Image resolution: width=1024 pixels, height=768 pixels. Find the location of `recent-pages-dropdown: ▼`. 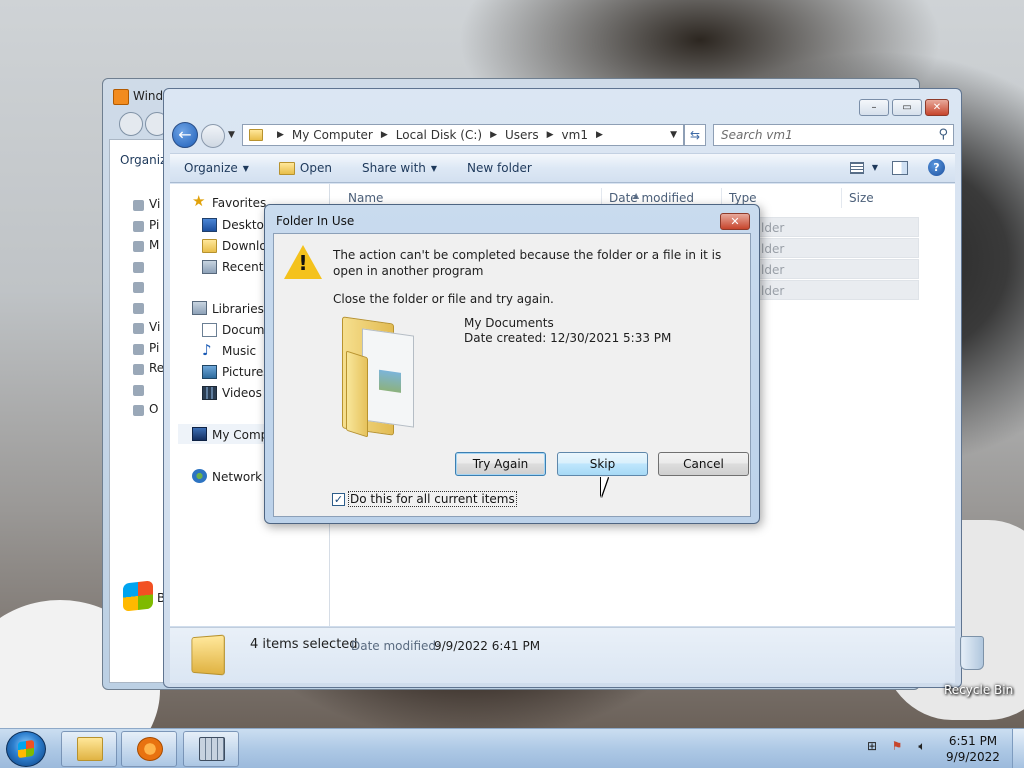

recent-pages-dropdown: ▼ is located at coordinates (231, 135).